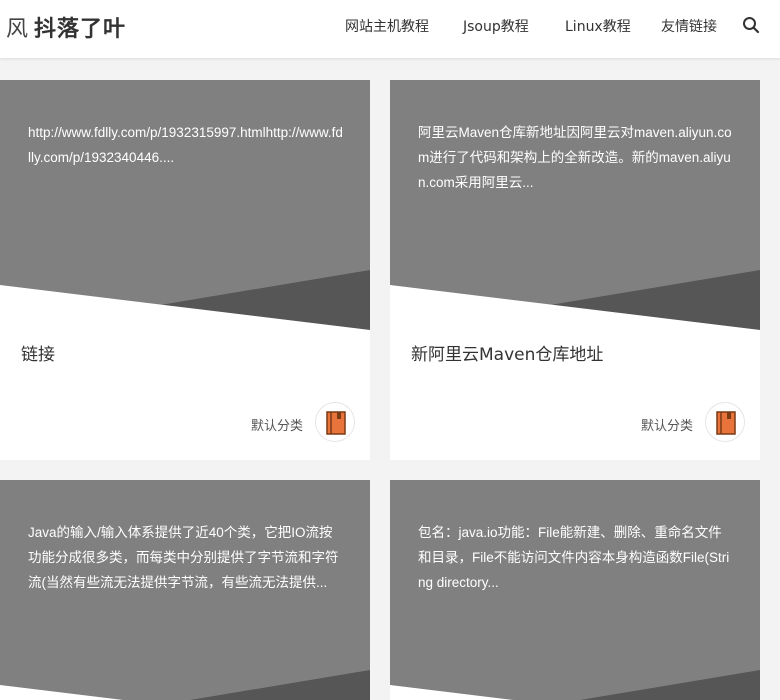 The width and height of the screenshot is (780, 700). I want to click on site-logo: 风抖落了叶, so click(66, 27).